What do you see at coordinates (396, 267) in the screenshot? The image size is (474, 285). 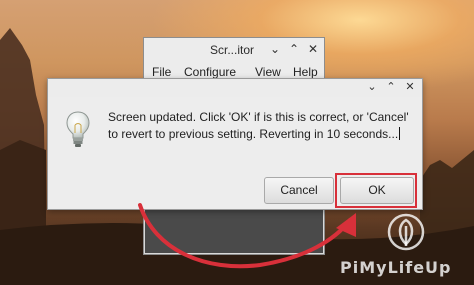 I see `watermark-text: PiMyLifeUp` at bounding box center [396, 267].